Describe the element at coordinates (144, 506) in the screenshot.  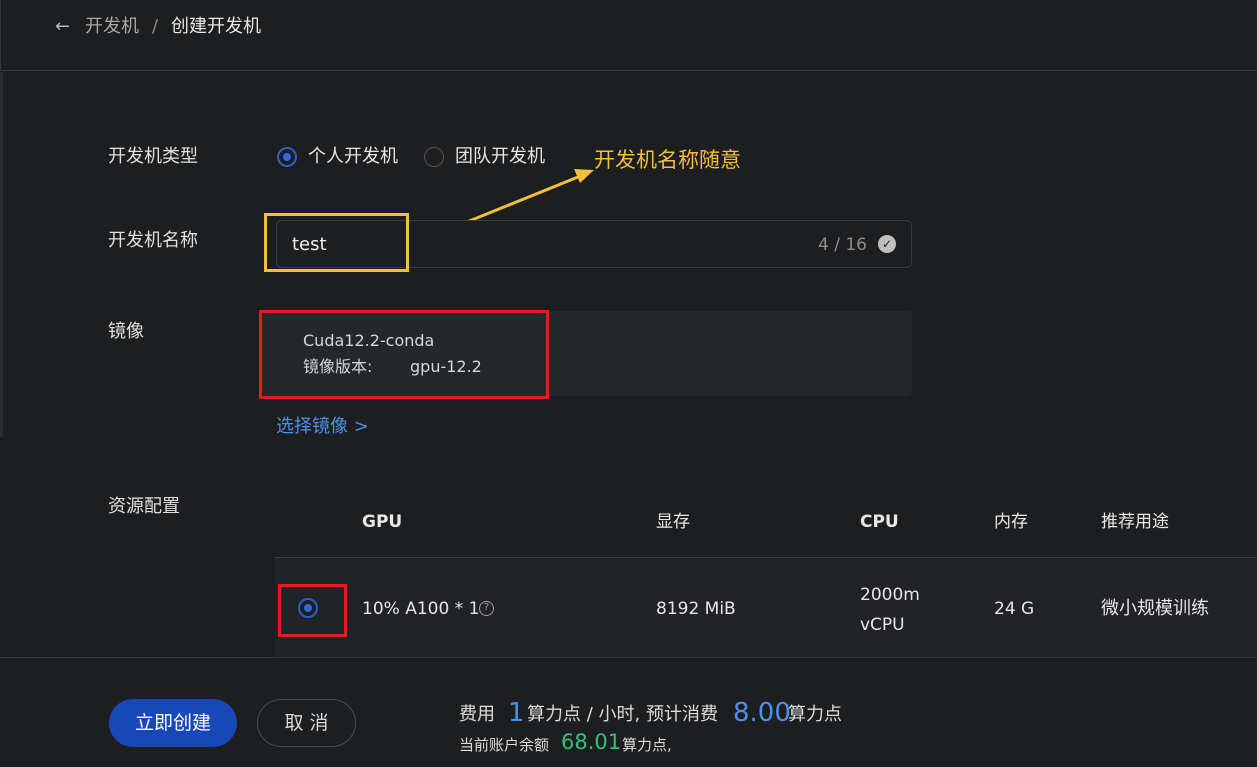
I see `resource-label: 资源配置` at that location.